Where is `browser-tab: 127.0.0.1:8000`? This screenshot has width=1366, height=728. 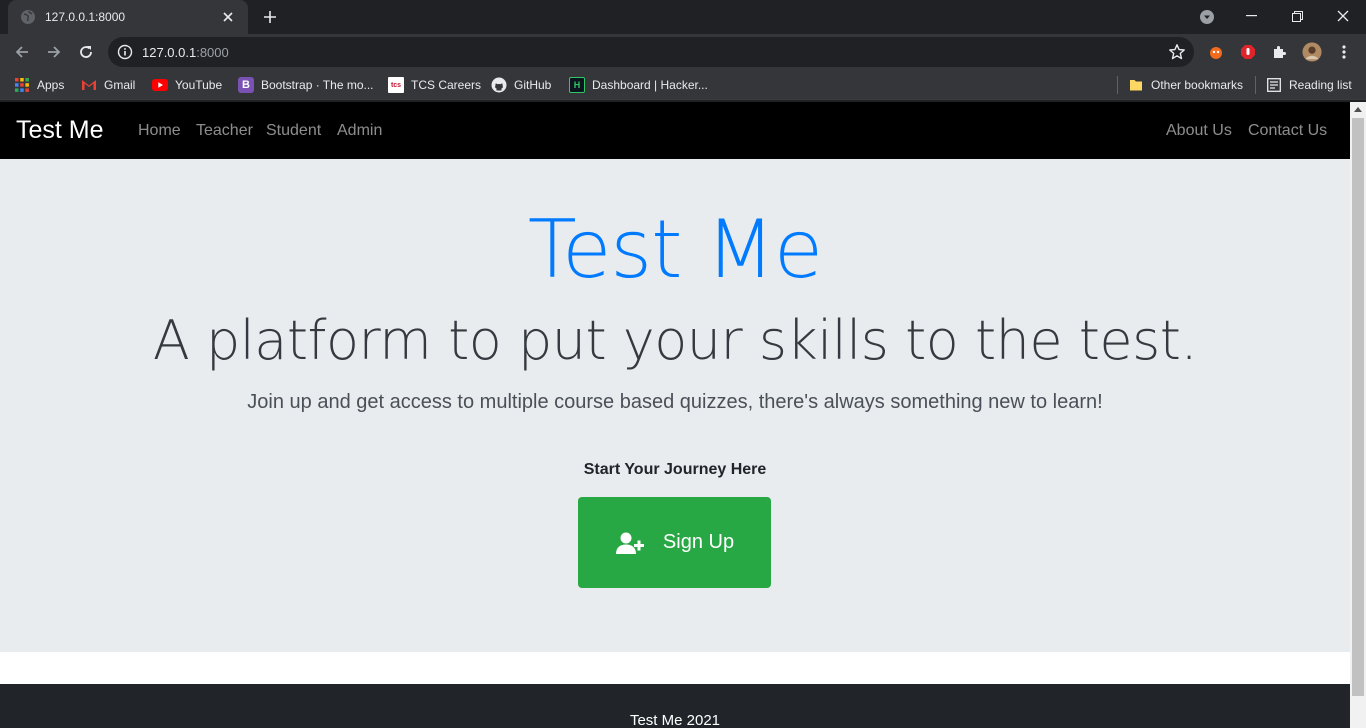
browser-tab: 127.0.0.1:8000 is located at coordinates (128, 17).